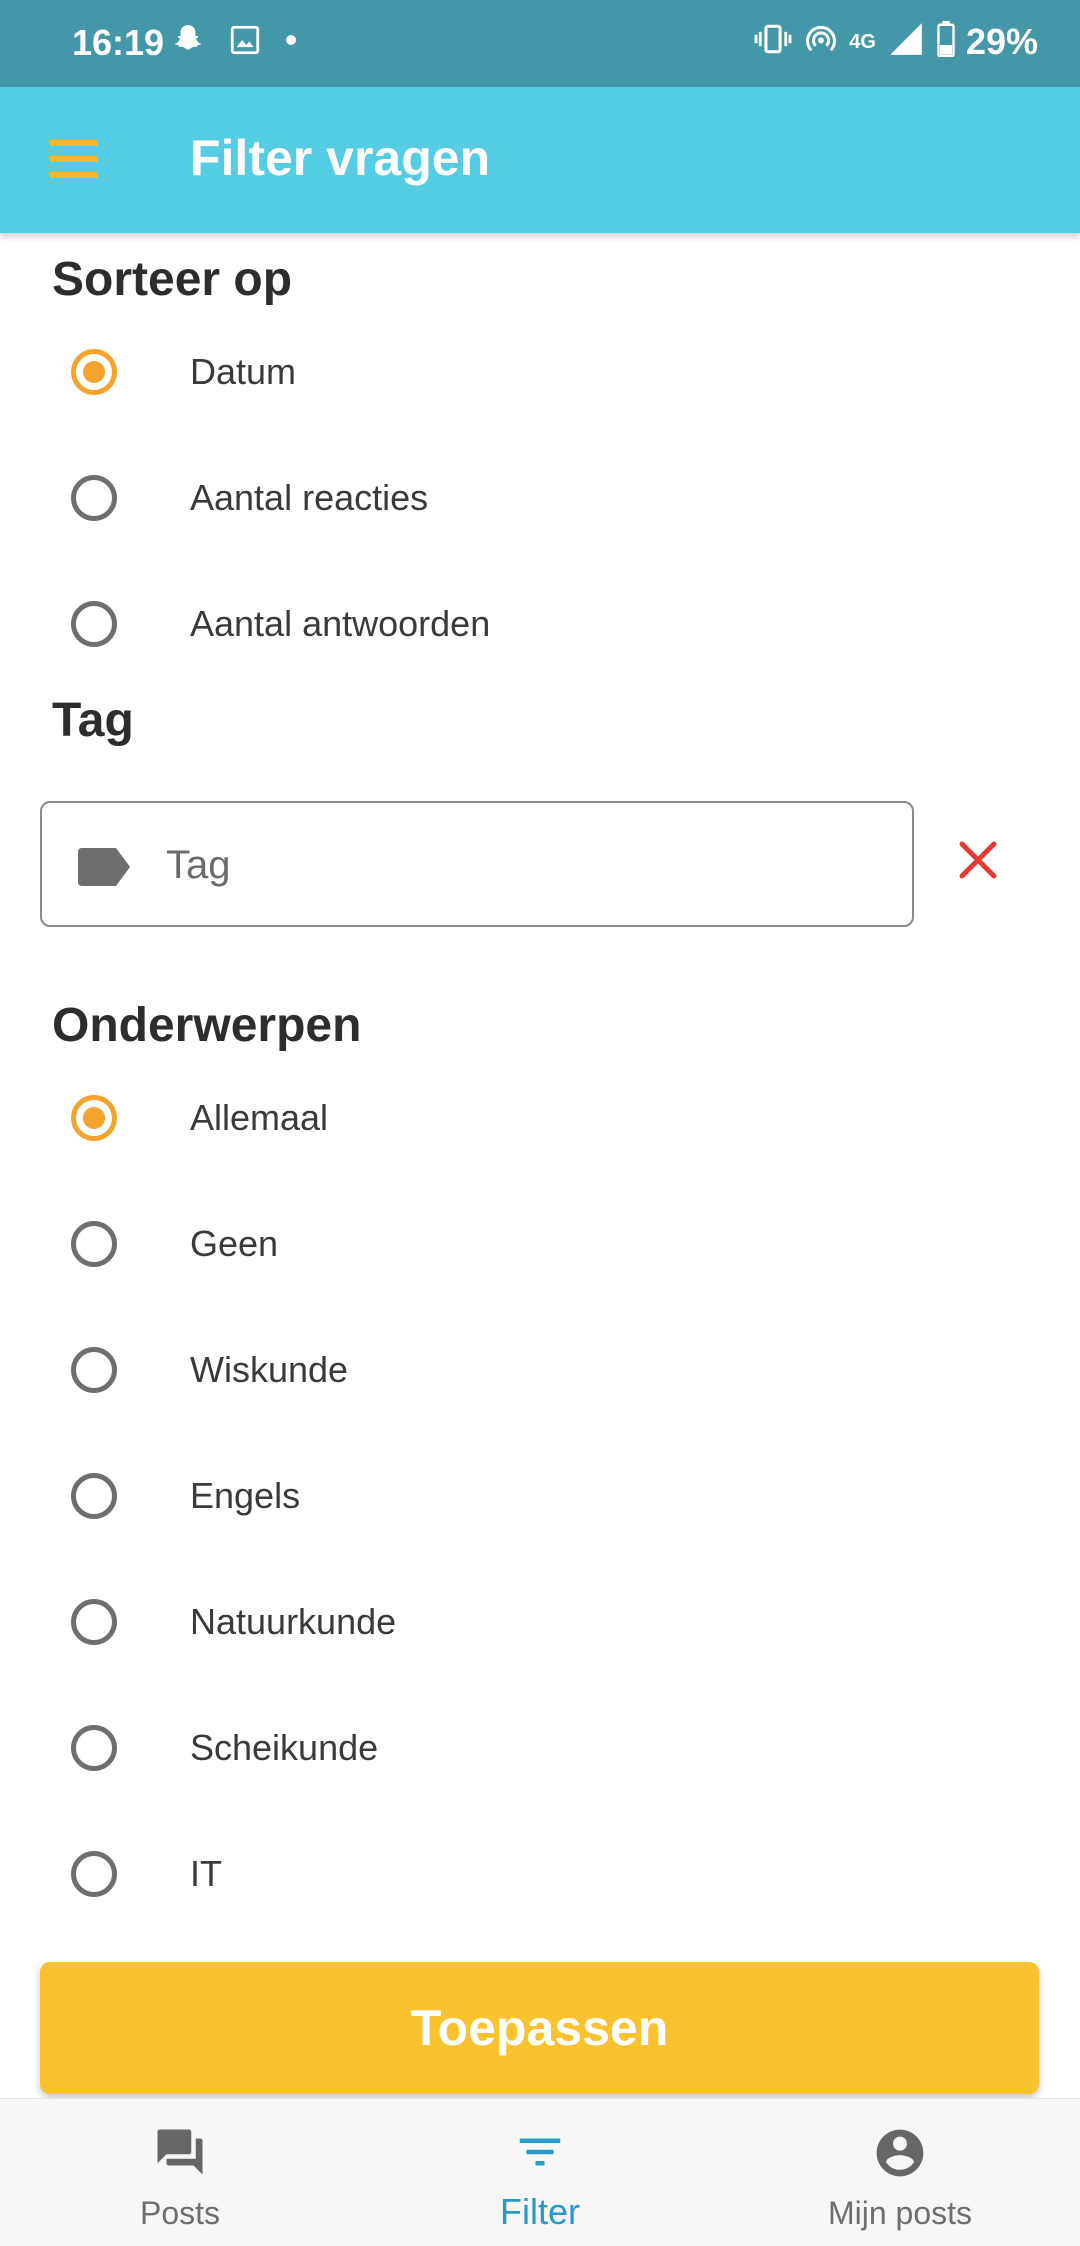 The height and width of the screenshot is (2246, 1080). Describe the element at coordinates (309, 497) in the screenshot. I see `radio-label: Aantal reacties` at that location.